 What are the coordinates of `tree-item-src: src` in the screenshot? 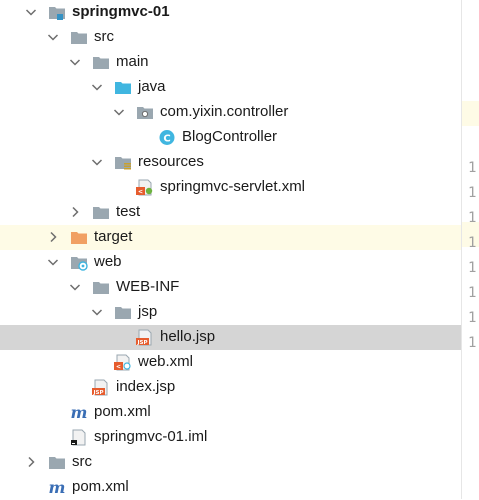 It's located at (230, 37).